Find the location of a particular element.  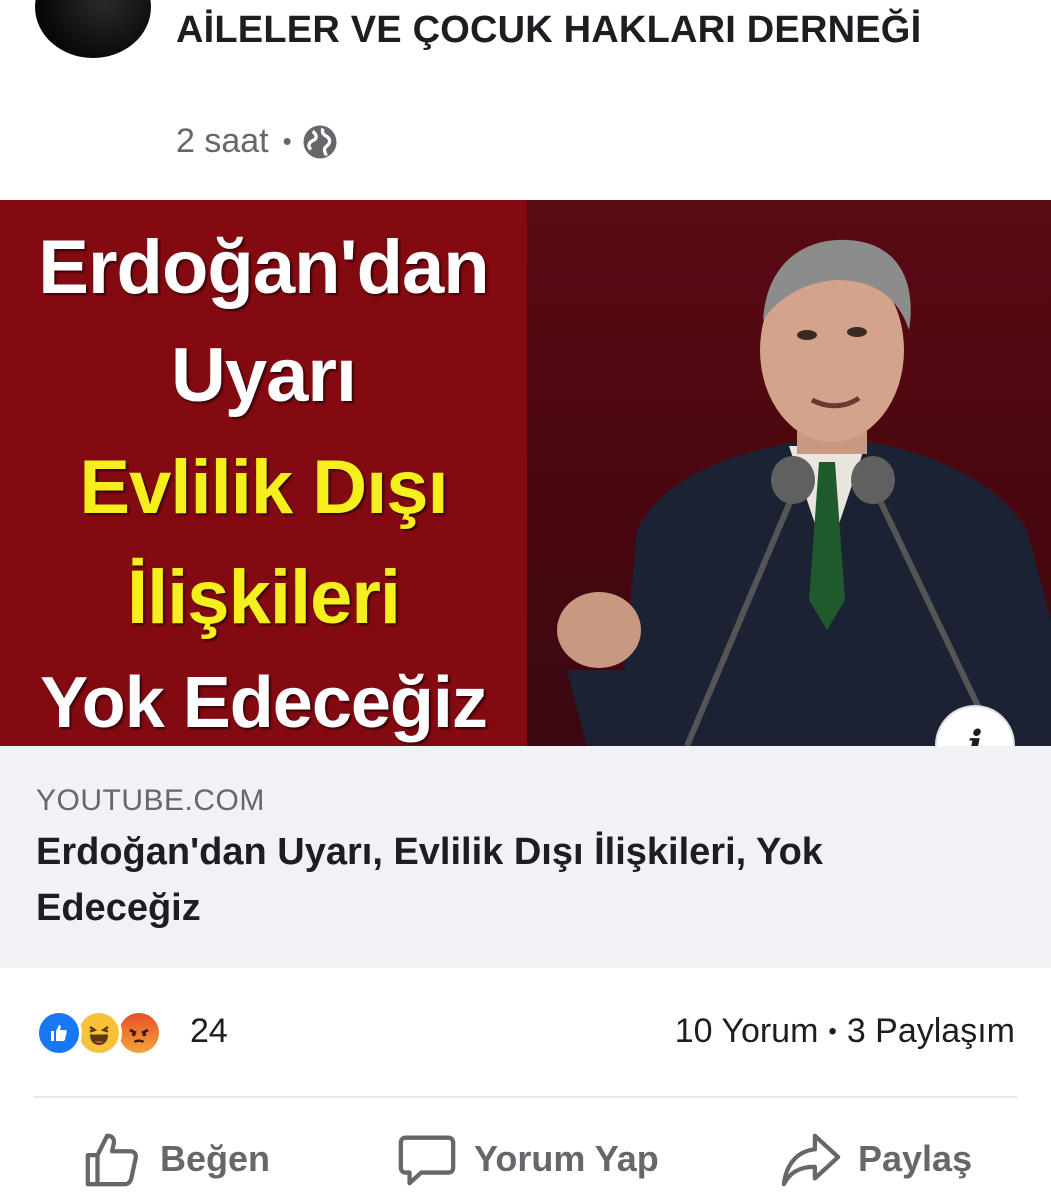

reactions-summary: 24 10 Yorum • 3 Paylaşım is located at coordinates (525, 1032).